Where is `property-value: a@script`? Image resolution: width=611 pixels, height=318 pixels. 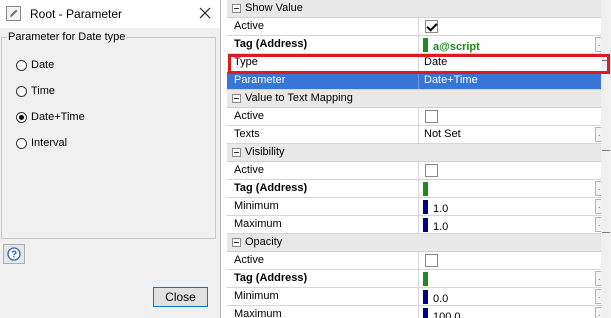 property-value: a@script is located at coordinates (513, 44).